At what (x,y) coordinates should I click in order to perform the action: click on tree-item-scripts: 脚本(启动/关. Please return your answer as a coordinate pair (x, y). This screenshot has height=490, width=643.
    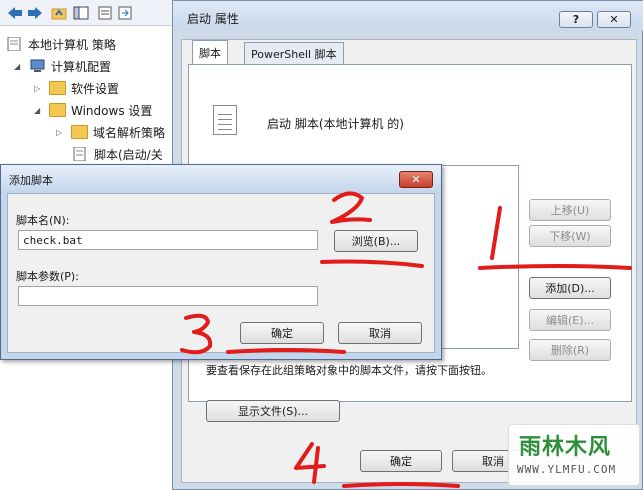
    Looking at the image, I should click on (117, 154).